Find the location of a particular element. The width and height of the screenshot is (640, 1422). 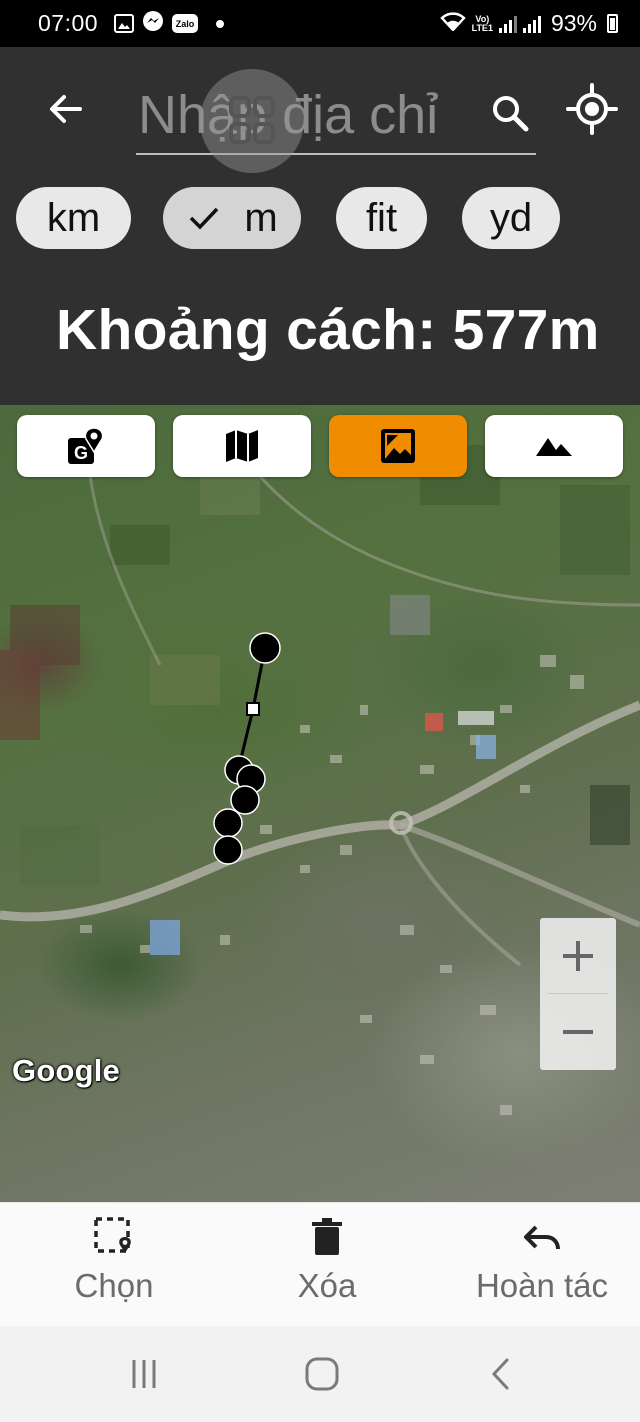

address-search is located at coordinates (336, 117).